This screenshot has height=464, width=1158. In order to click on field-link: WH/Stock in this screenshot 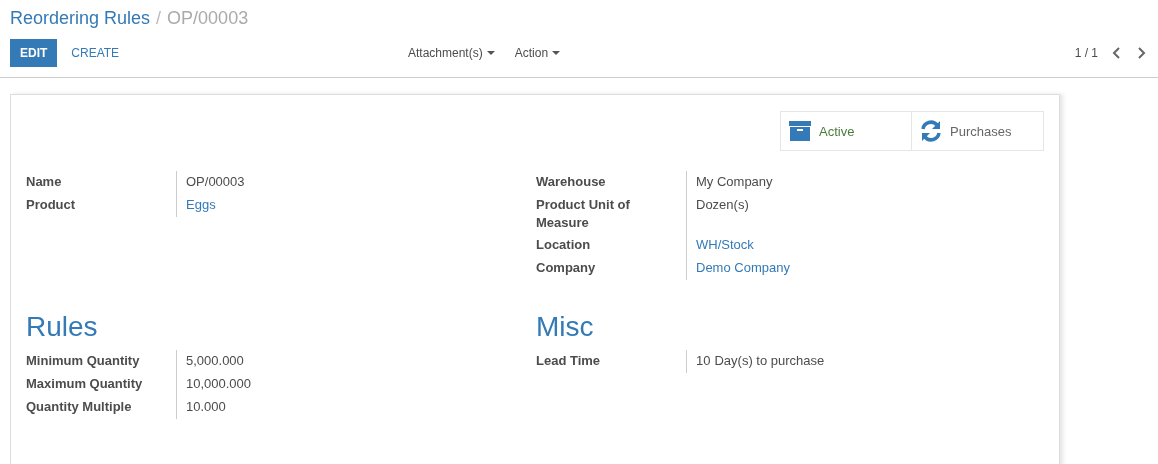, I will do `click(725, 245)`.